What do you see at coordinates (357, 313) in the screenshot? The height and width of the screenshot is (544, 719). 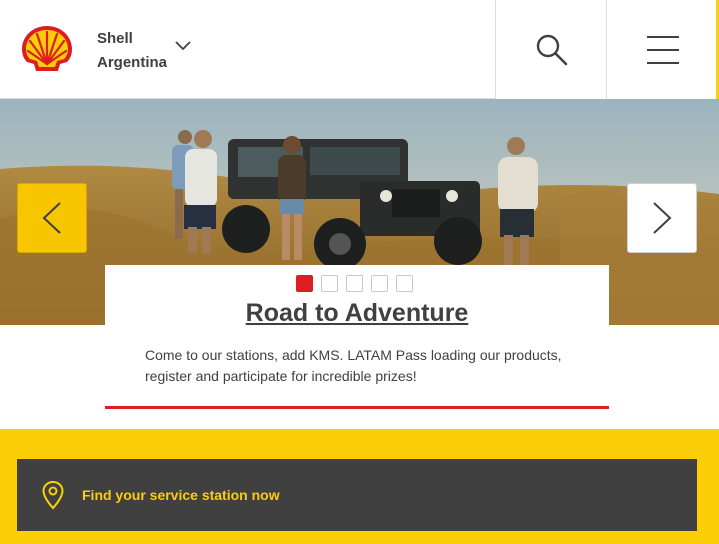 I see `slide-title-link: Road to Adventure` at bounding box center [357, 313].